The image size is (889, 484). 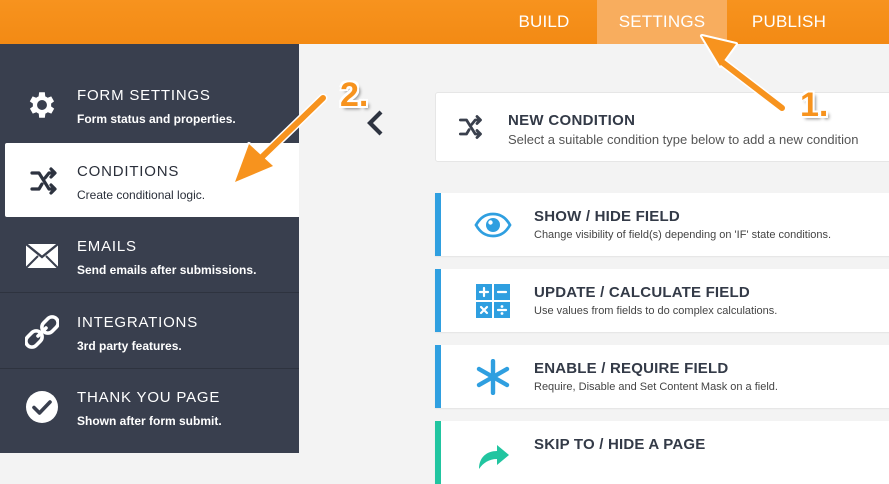 What do you see at coordinates (493, 301) in the screenshot?
I see `calculator-icon` at bounding box center [493, 301].